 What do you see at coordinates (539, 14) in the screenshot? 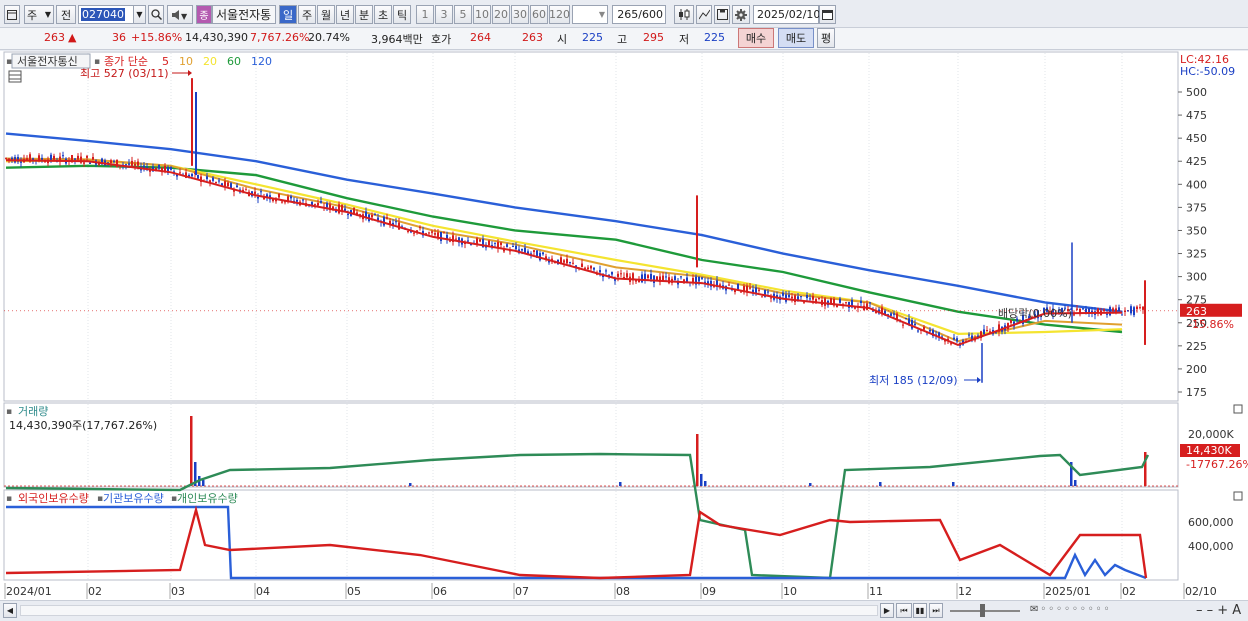
I see `interval-button-60: 60` at bounding box center [539, 14].